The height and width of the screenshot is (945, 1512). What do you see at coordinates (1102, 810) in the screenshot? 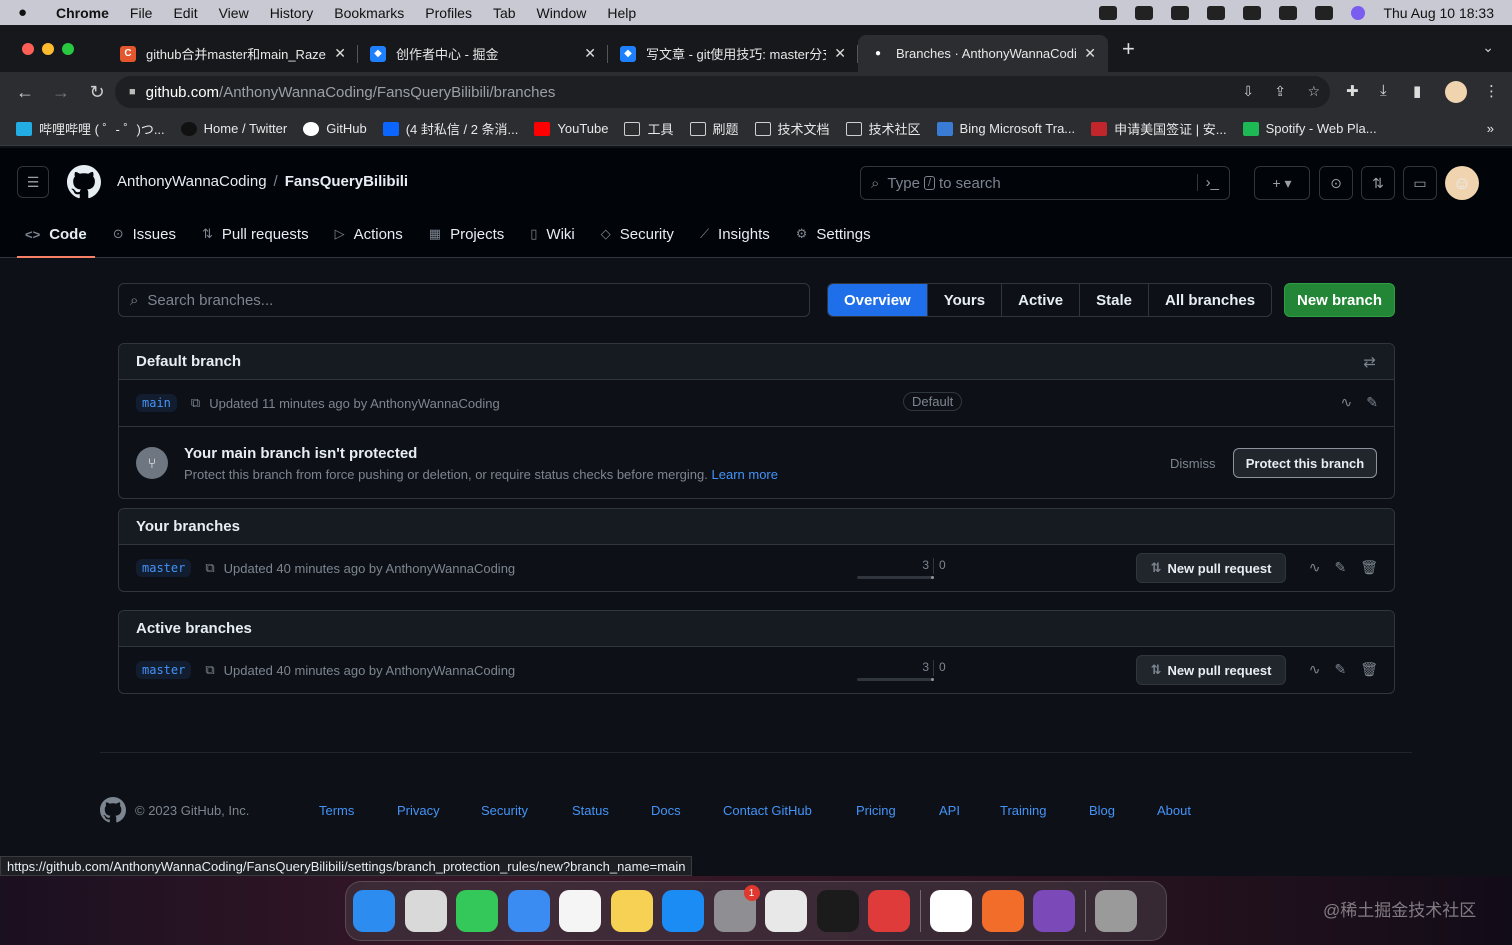
I see `footer-link-blog: Blog` at bounding box center [1102, 810].